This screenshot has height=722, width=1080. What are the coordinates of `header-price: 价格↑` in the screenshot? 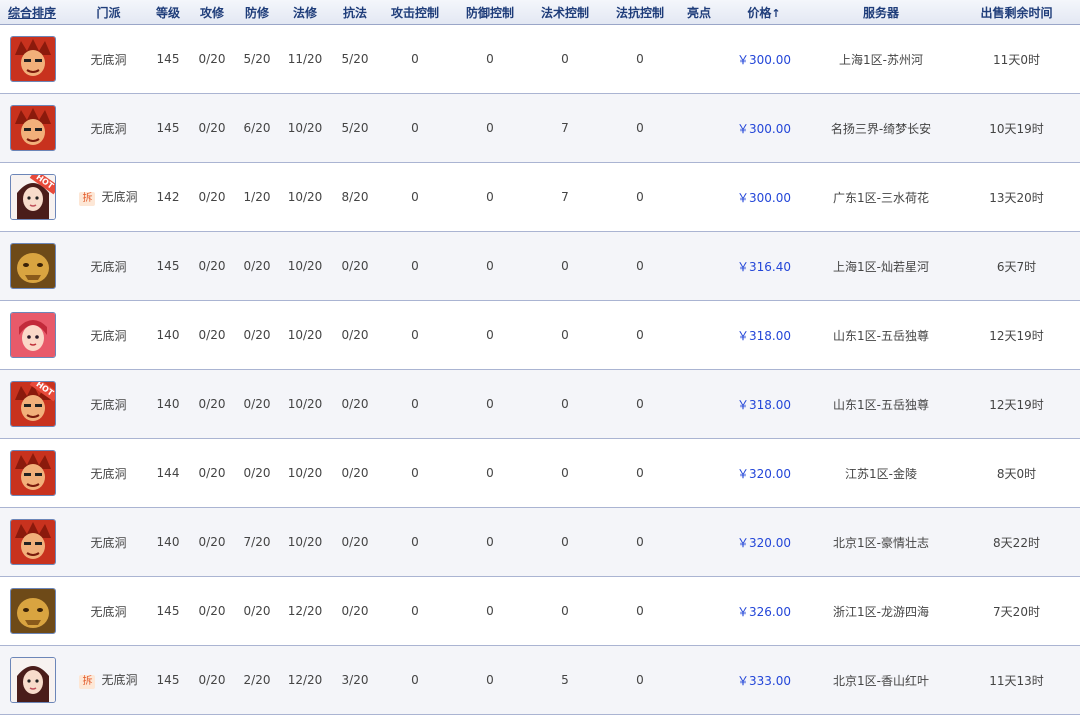 It's located at (764, 12).